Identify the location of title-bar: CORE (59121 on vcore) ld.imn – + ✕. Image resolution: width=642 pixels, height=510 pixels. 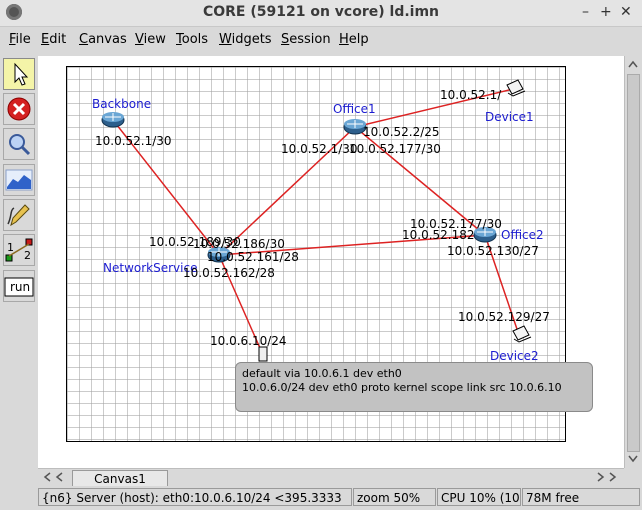
(321, 13).